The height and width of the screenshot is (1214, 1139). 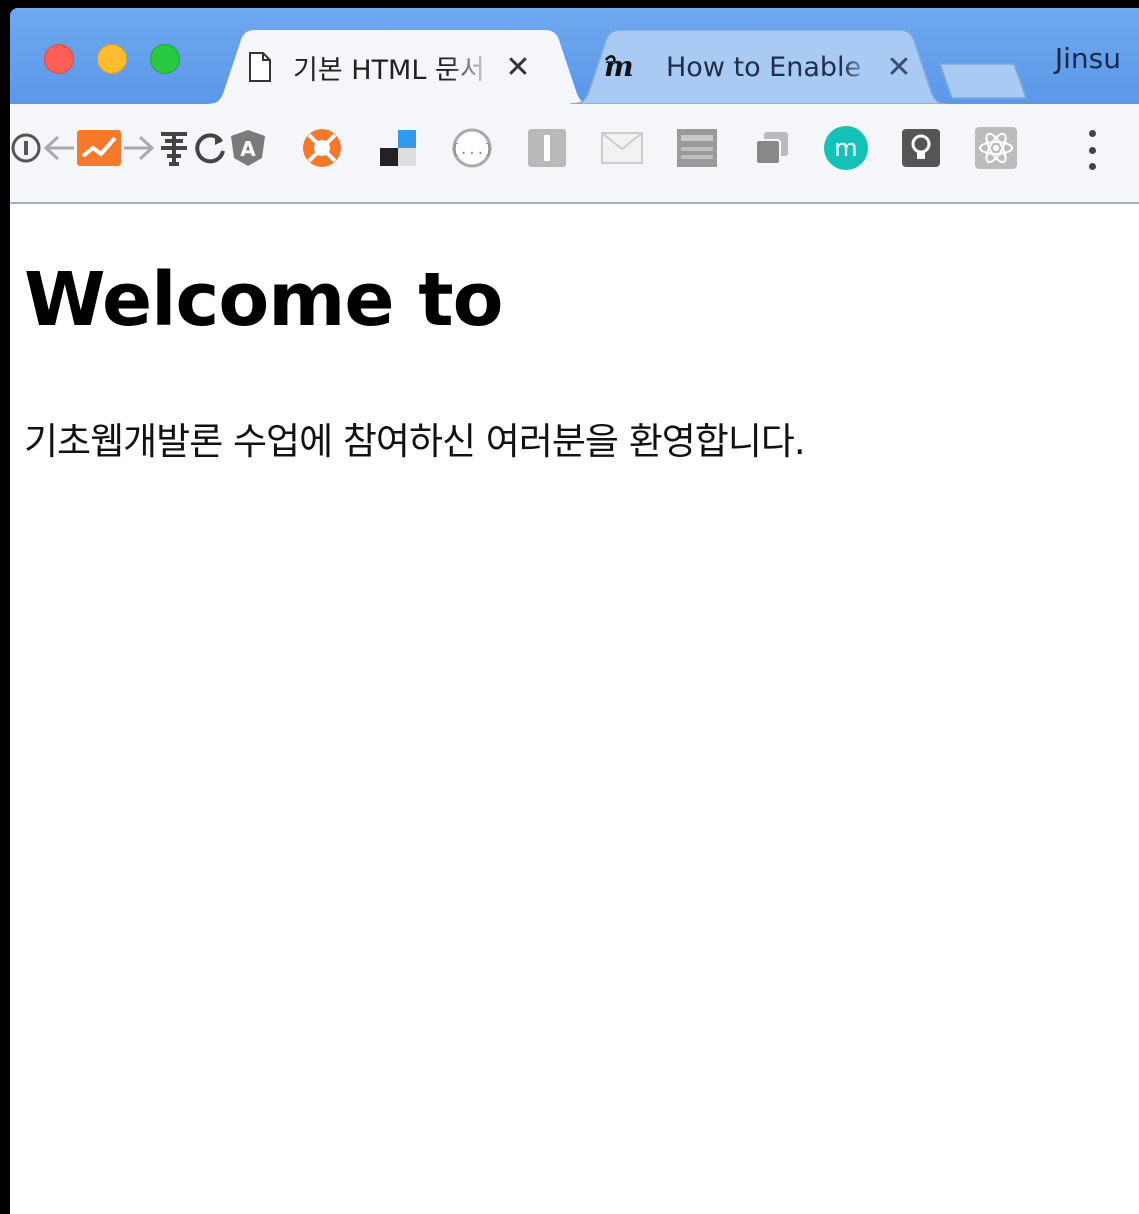 I want to click on welcome-paragraph: 기초웹개발론 수업에 참여하신 여러분을 환영합니다., so click(x=415, y=442).